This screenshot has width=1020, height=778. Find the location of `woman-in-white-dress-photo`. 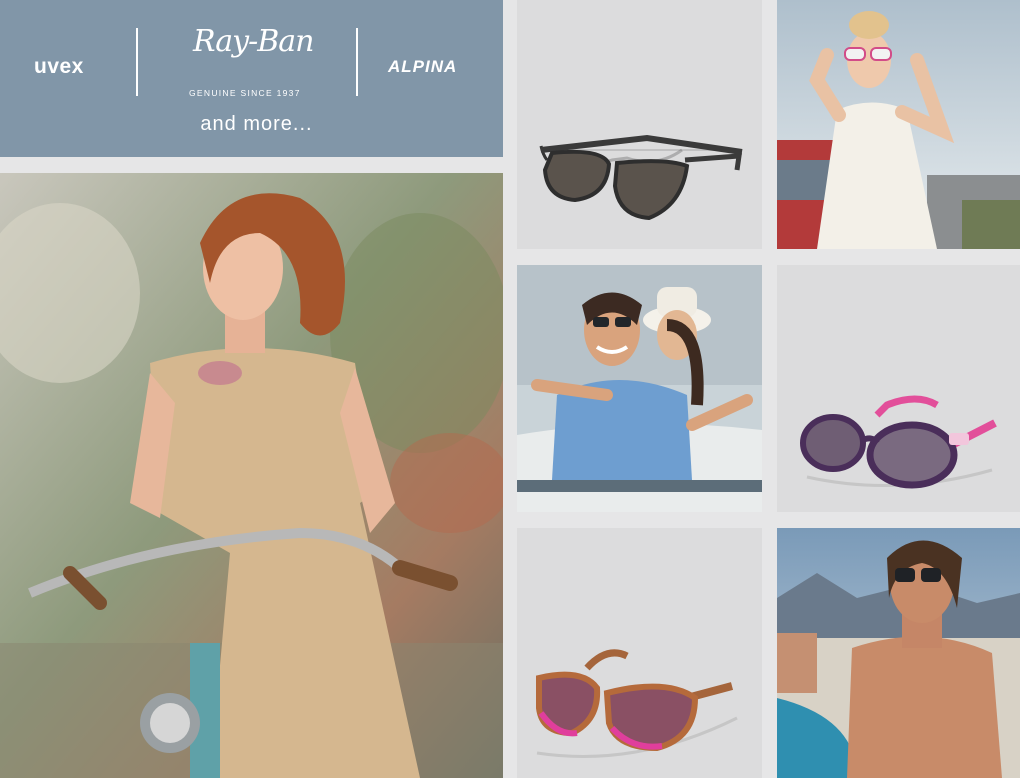

woman-in-white-dress-photo is located at coordinates (898, 124).